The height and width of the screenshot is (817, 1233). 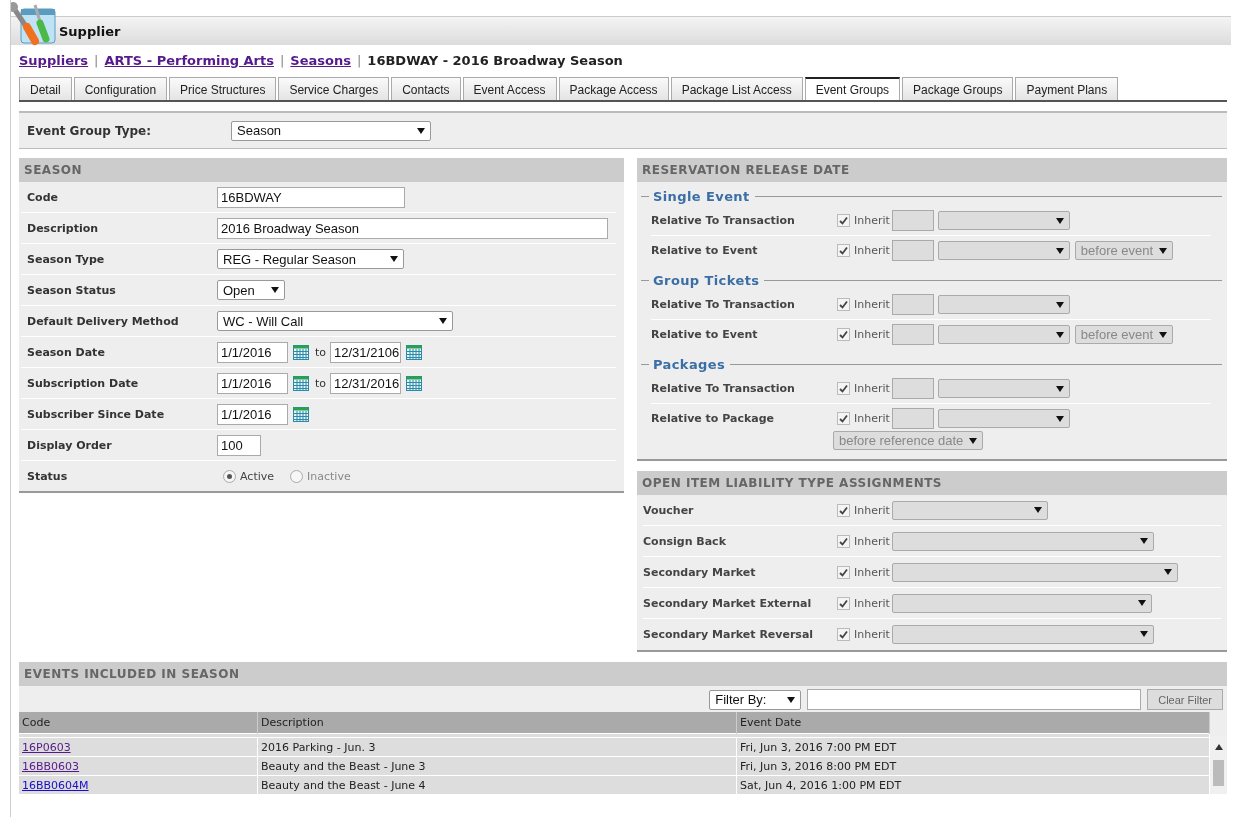 I want to click on filter-select: Filter By:, so click(x=755, y=699).